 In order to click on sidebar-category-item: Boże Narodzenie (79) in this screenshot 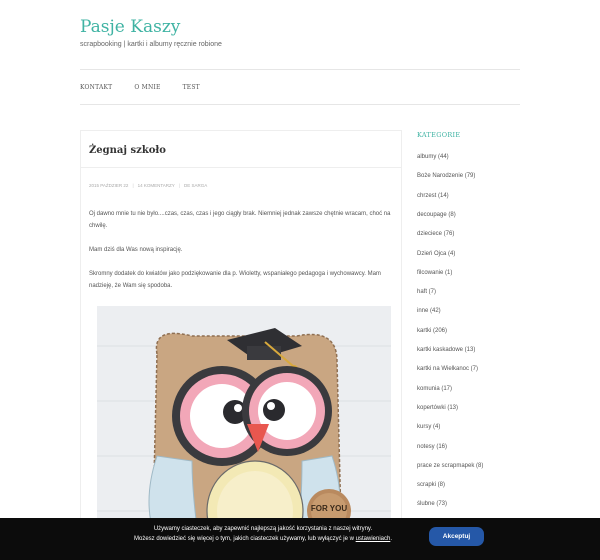, I will do `click(446, 176)`.